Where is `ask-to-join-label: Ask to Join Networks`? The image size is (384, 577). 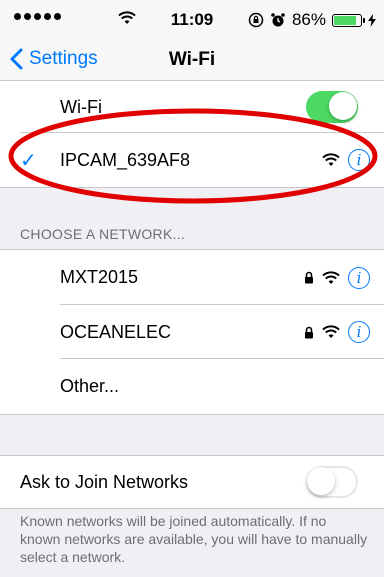
ask-to-join-label: Ask to Join Networks is located at coordinates (104, 481).